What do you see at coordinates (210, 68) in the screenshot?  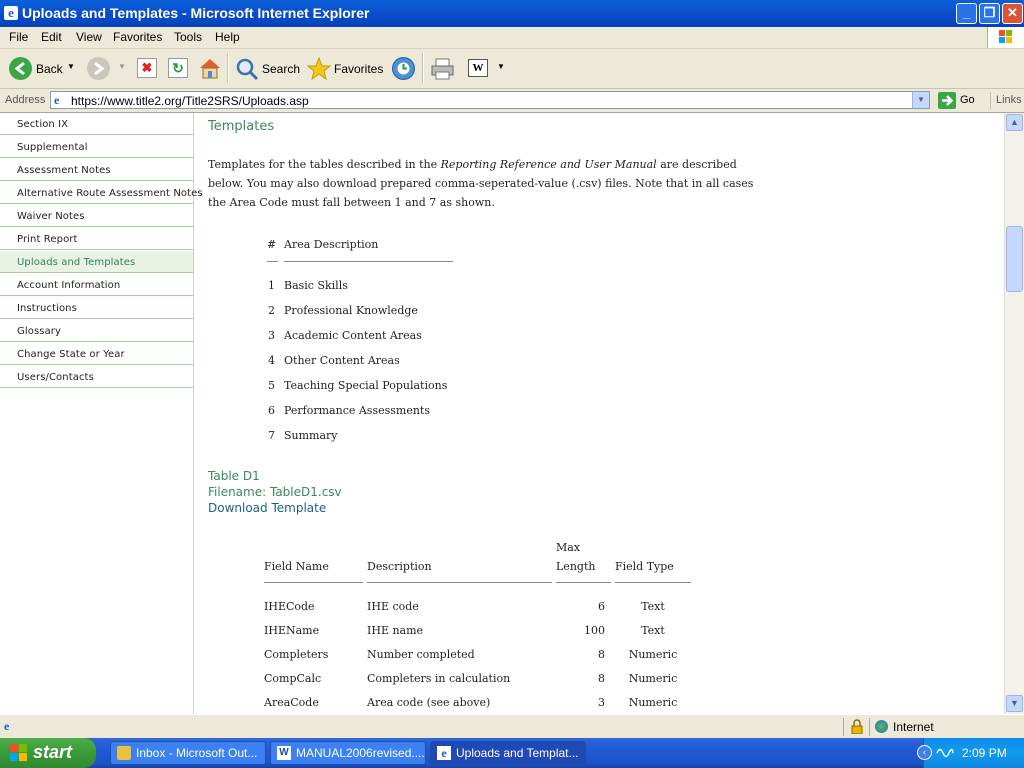 I see `home-icon` at bounding box center [210, 68].